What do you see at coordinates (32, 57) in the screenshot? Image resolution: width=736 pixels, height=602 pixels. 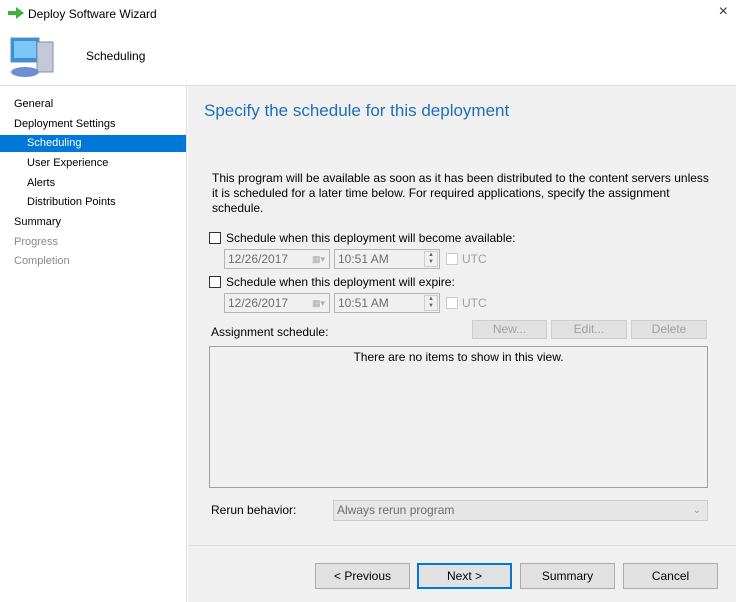 I see `computer-icon` at bounding box center [32, 57].